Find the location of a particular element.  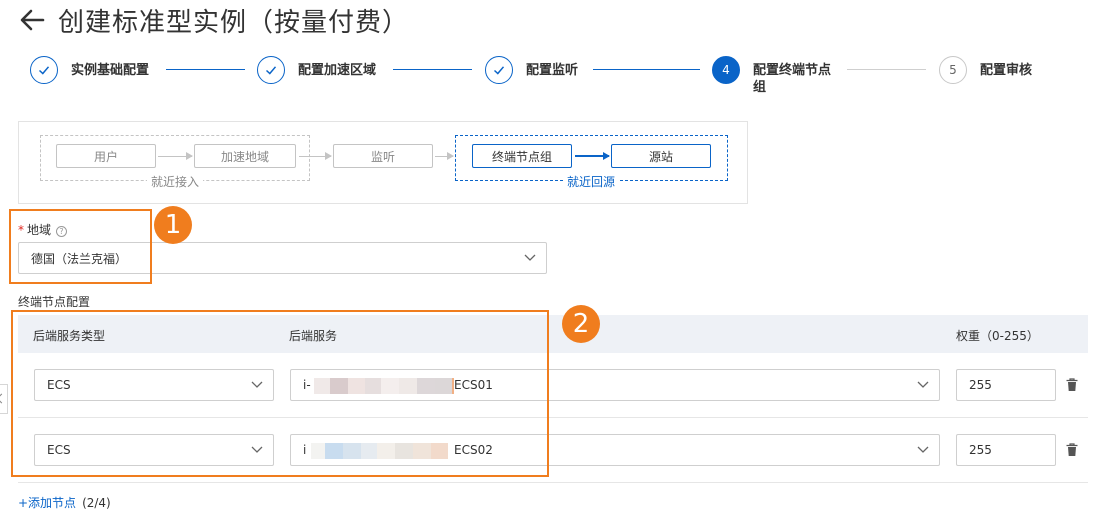

flow-node-origin: 源站 is located at coordinates (661, 156).